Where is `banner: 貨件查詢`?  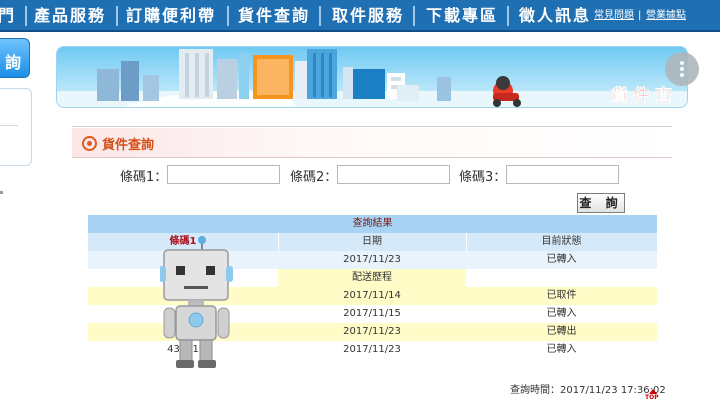 banner: 貨件查詢 is located at coordinates (372, 77).